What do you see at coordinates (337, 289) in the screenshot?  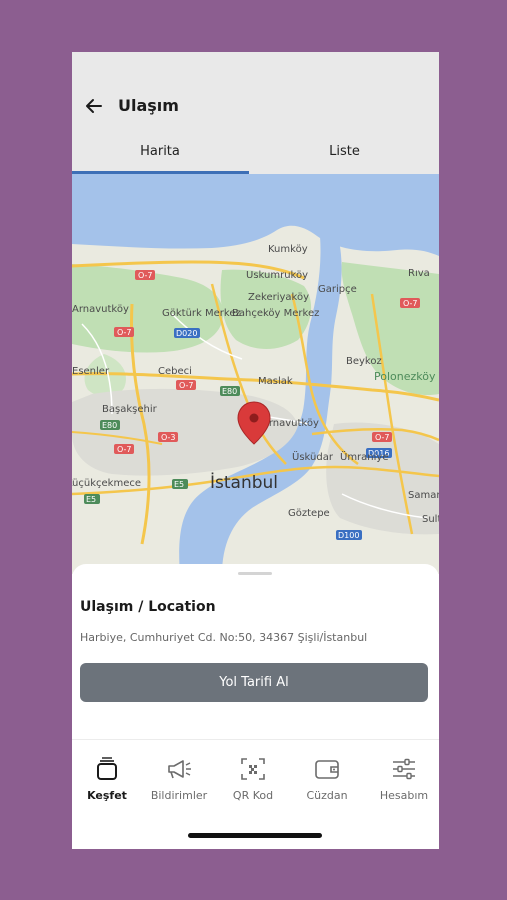 I see `map-label: Garipçe` at bounding box center [337, 289].